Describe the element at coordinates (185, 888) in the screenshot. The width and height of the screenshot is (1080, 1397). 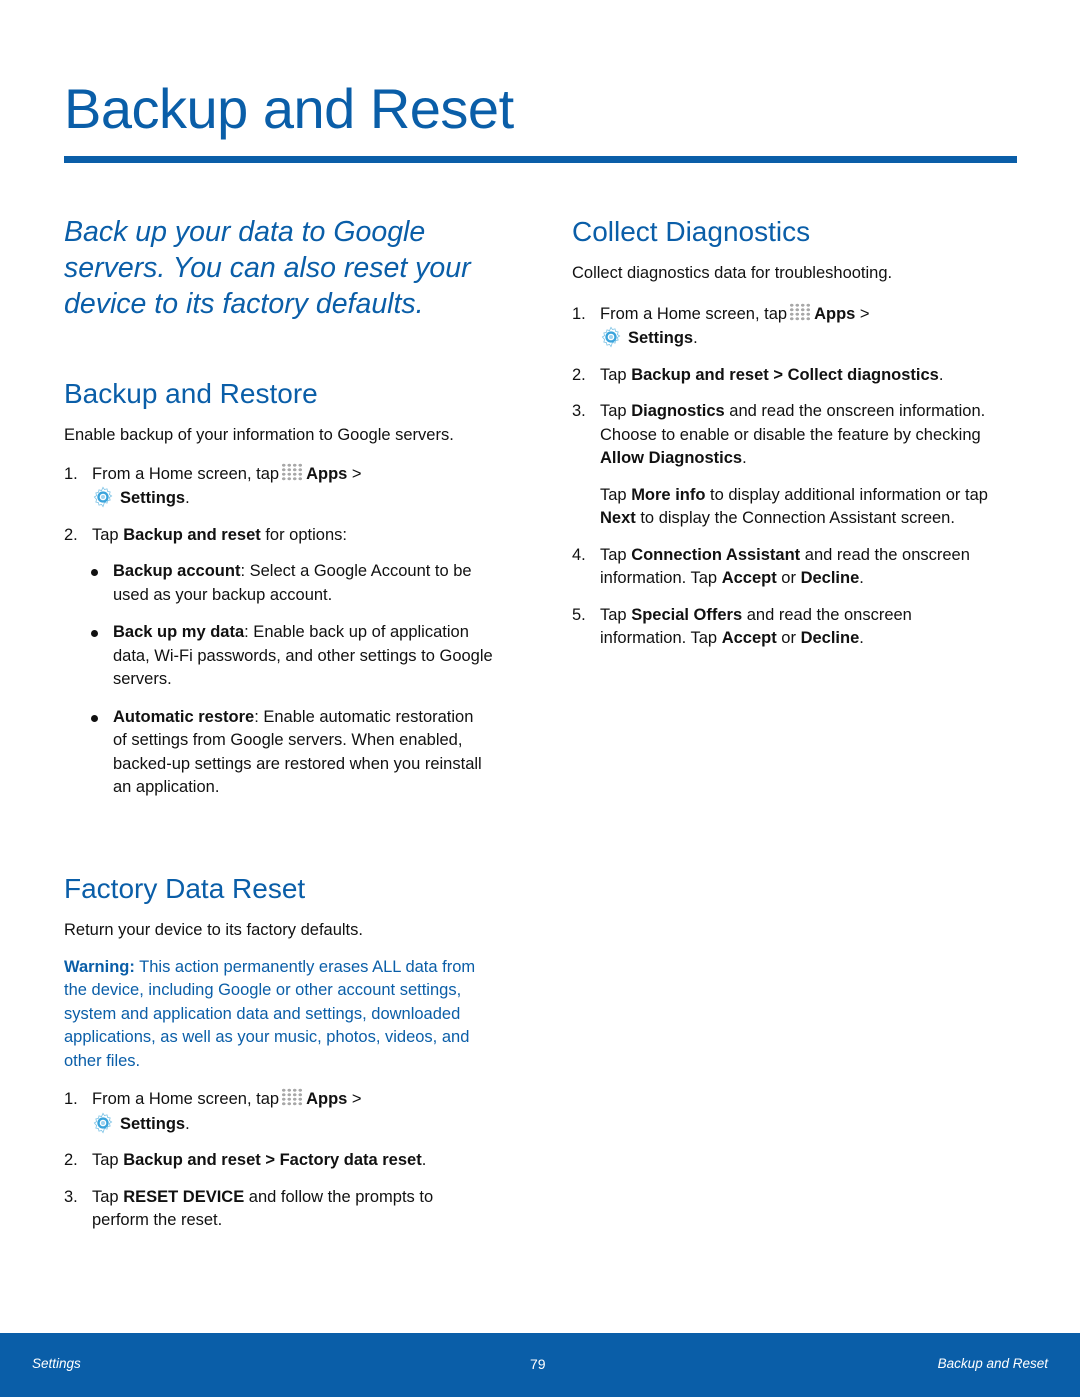
I see `factory-reset-heading: Factory Data Reset` at that location.